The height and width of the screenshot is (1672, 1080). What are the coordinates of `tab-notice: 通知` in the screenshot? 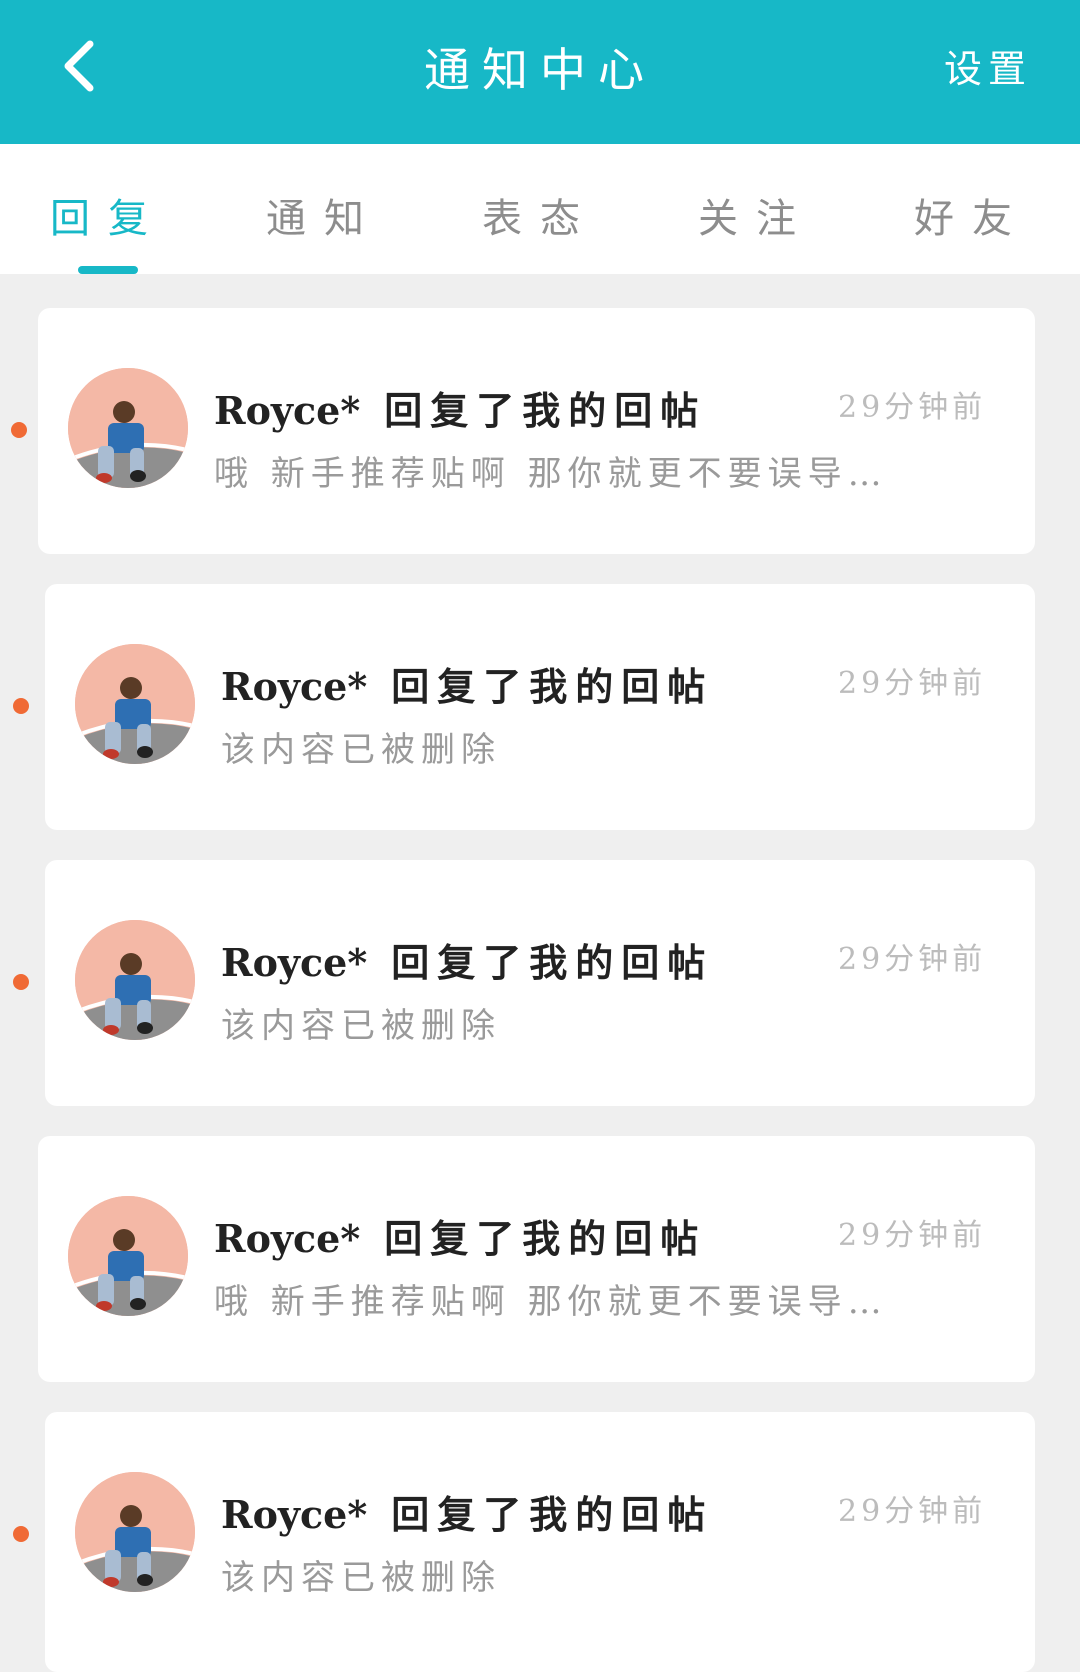 It's located at (324, 209).